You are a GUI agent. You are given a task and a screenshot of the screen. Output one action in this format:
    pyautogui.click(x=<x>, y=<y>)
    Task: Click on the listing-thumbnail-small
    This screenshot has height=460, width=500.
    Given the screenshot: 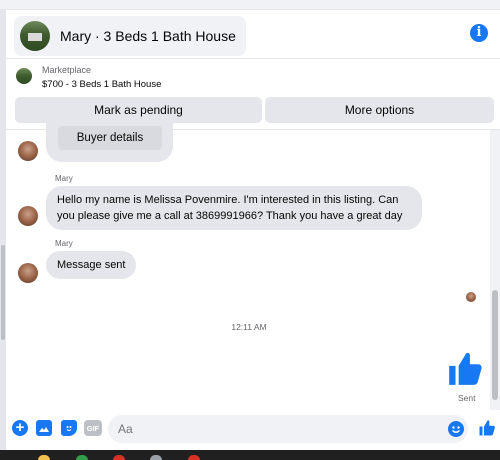 What is the action you would take?
    pyautogui.click(x=24, y=76)
    